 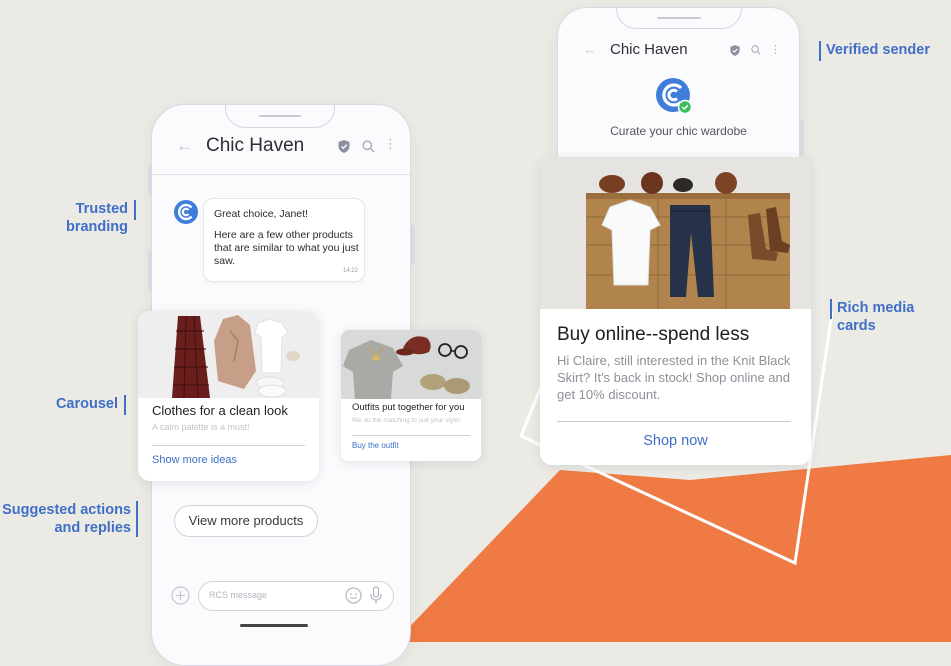 What do you see at coordinates (406, 420) in the screenshot?
I see `carousel-card-subtitle: We do the matching to suit your style!` at bounding box center [406, 420].